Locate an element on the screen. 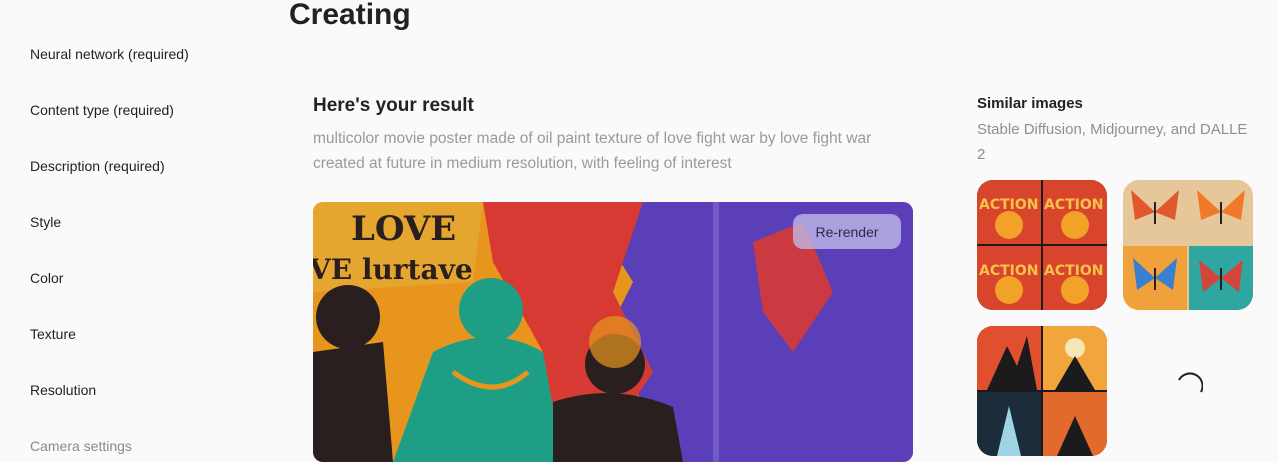 The width and height of the screenshot is (1278, 462). sidebar-item-content-type: Content type (required) is located at coordinates (102, 110).